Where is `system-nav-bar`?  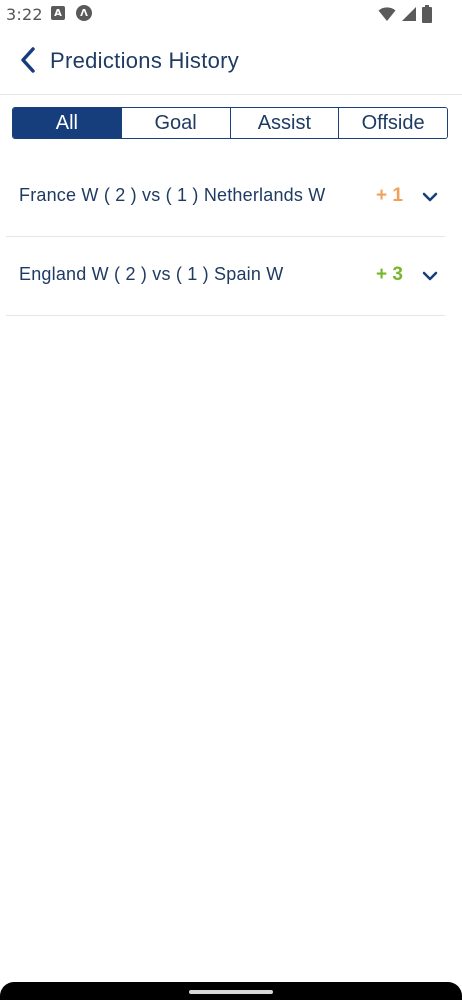 system-nav-bar is located at coordinates (231, 991).